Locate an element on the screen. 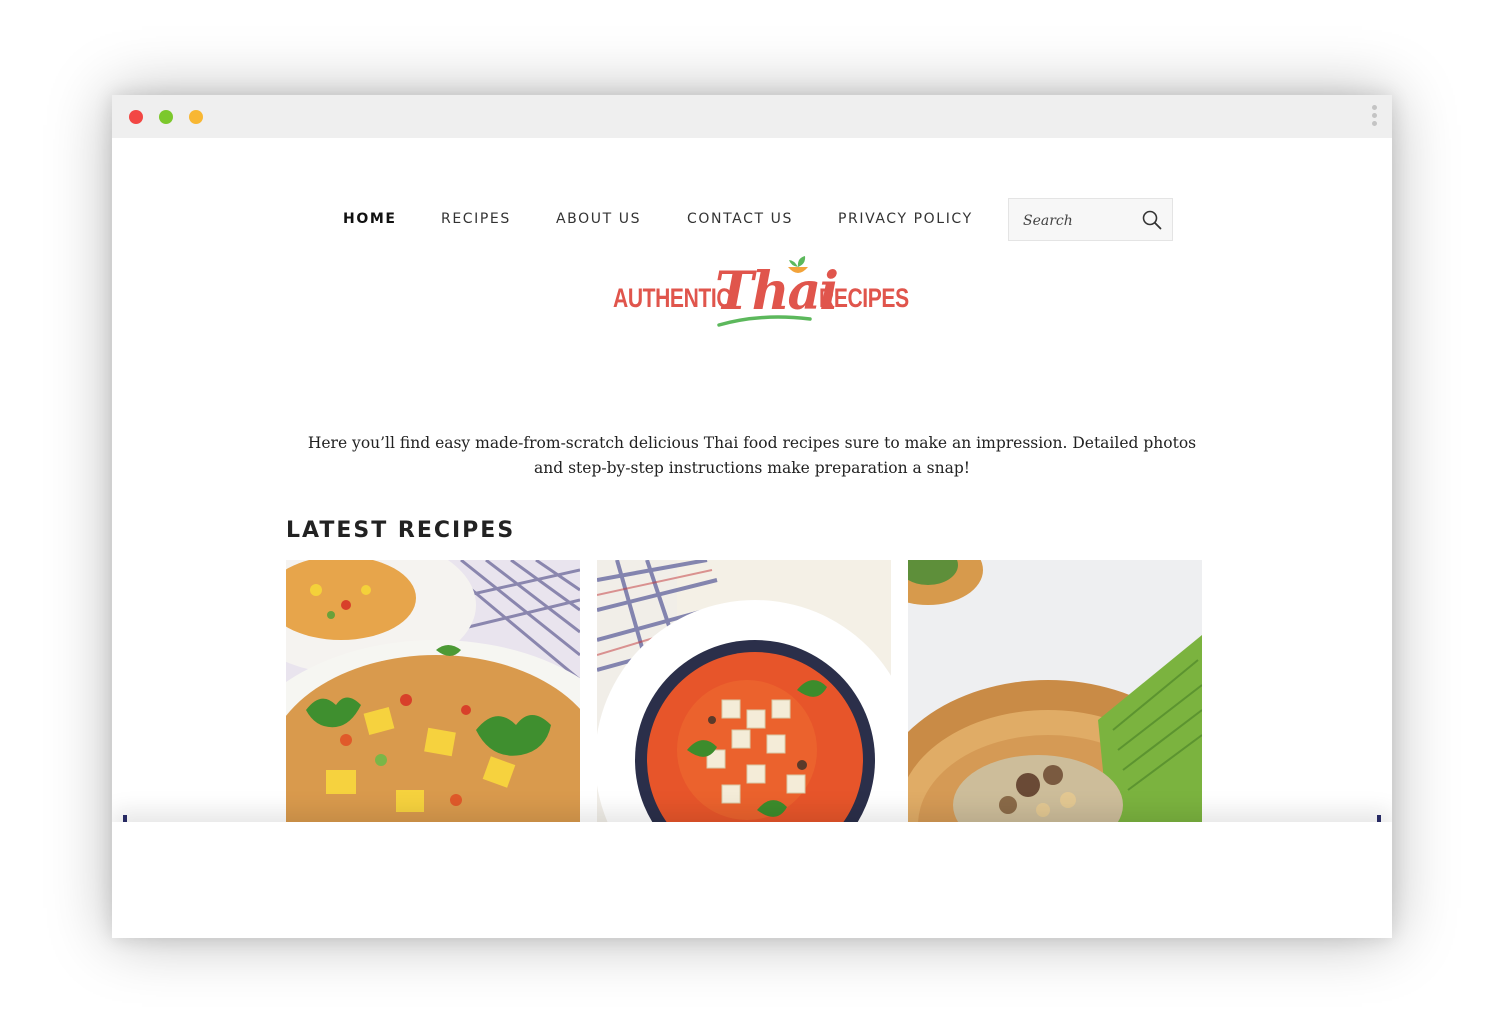 The height and width of the screenshot is (1018, 1504). nav-home: HOME is located at coordinates (370, 219).